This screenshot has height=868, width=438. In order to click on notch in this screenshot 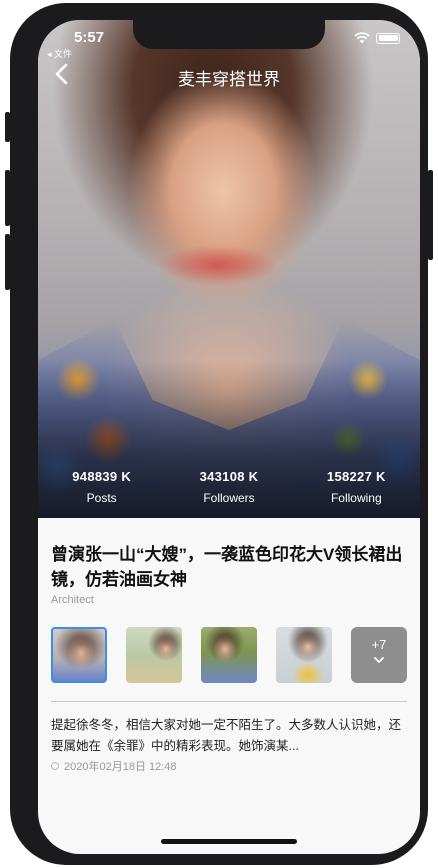, I will do `click(229, 34)`.